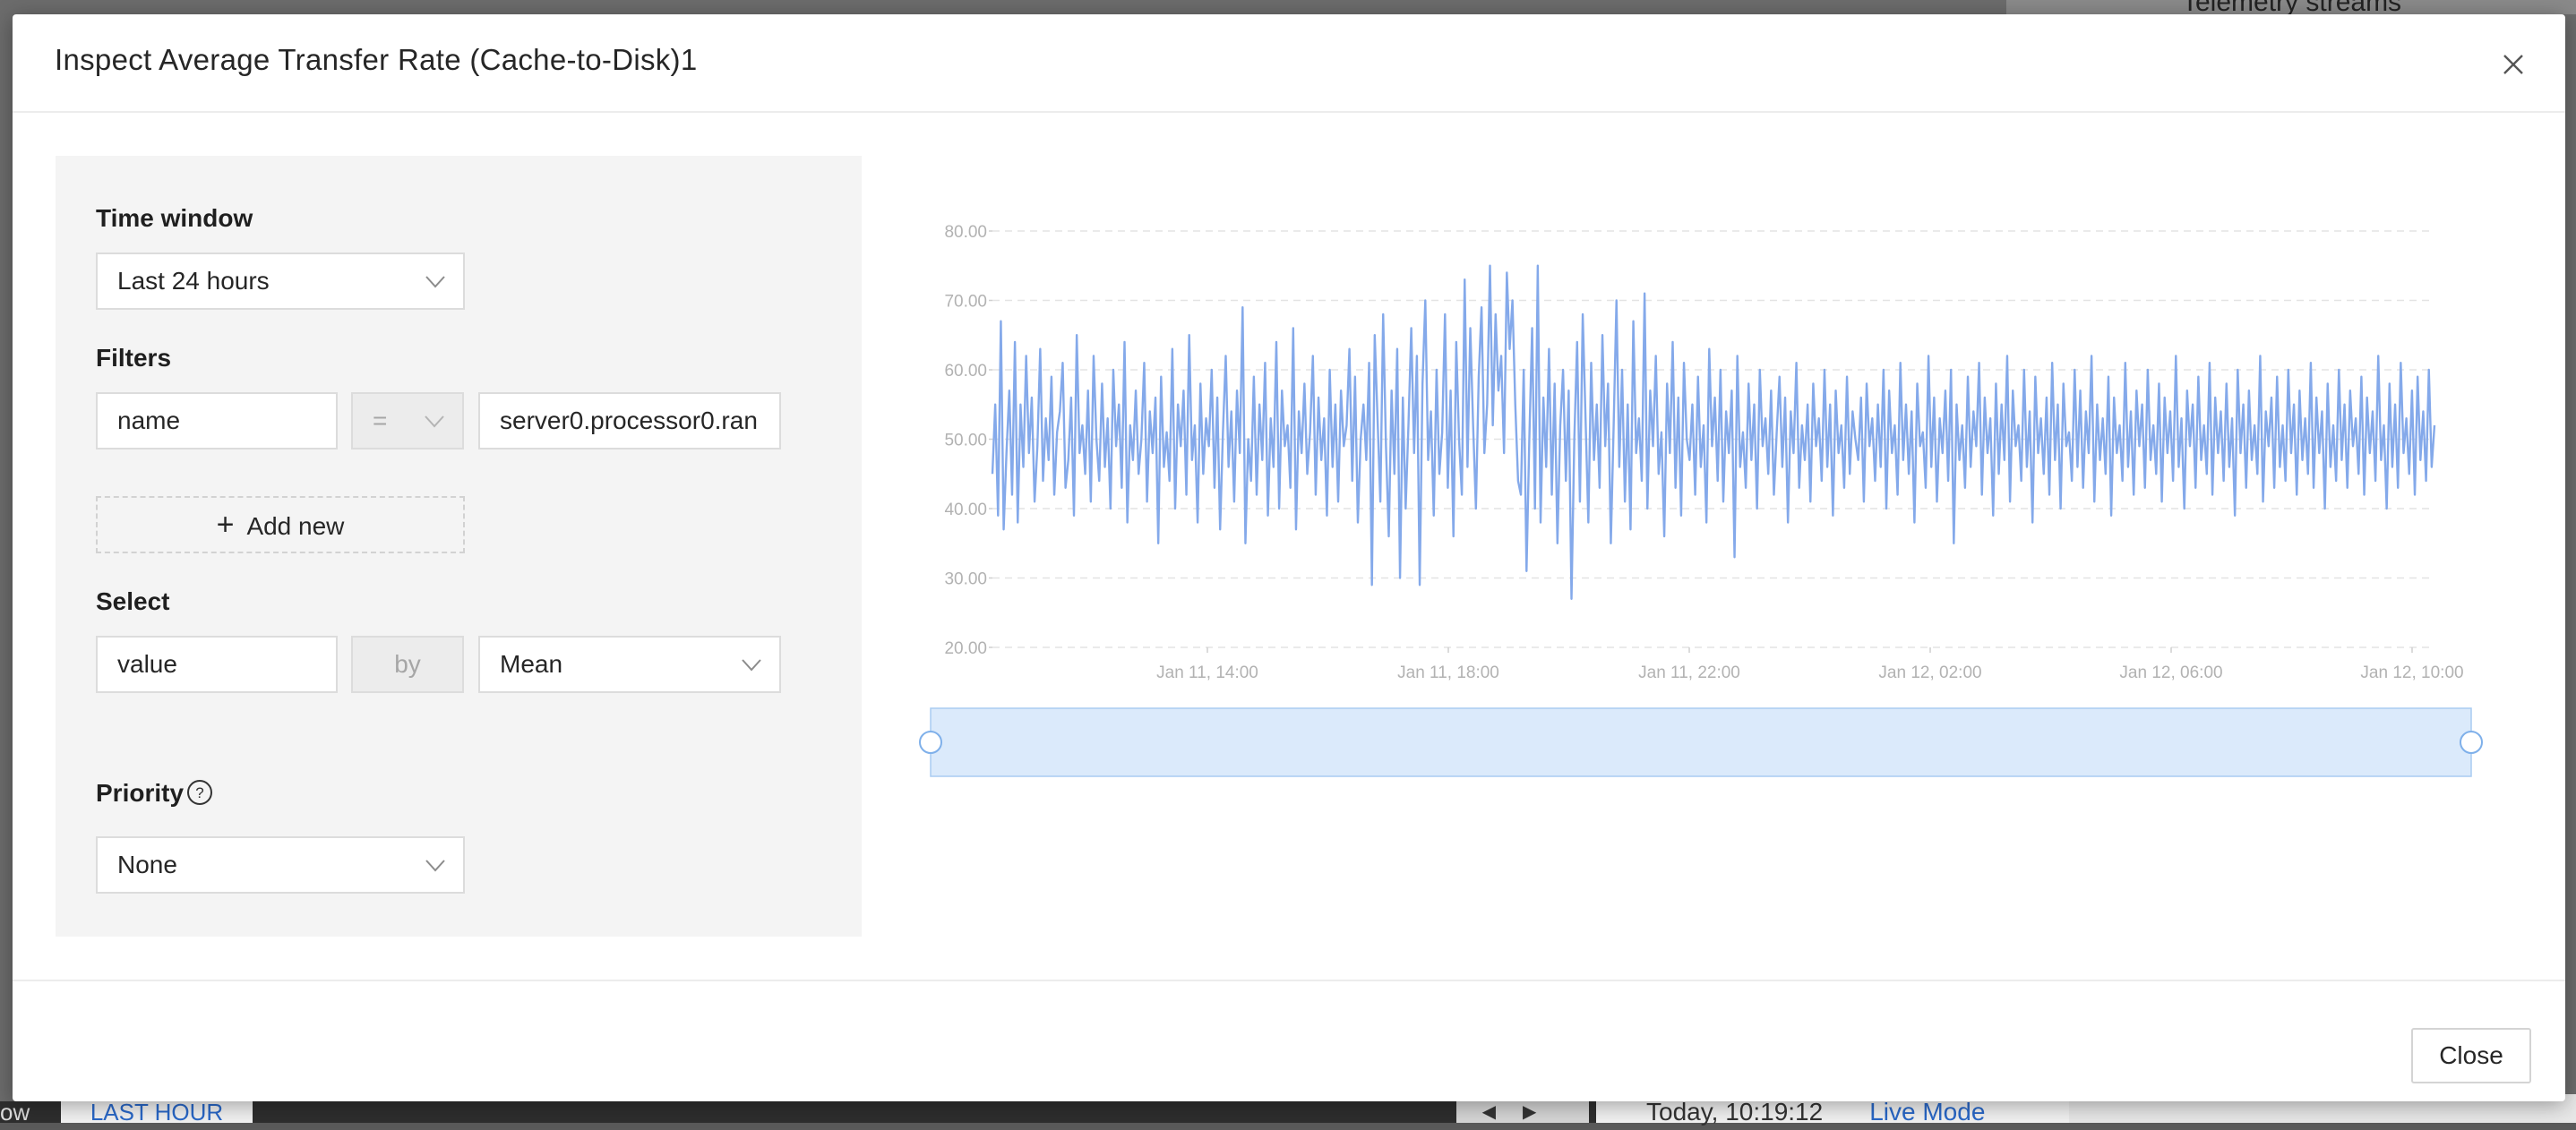  Describe the element at coordinates (133, 601) in the screenshot. I see `select-label: Select` at that location.